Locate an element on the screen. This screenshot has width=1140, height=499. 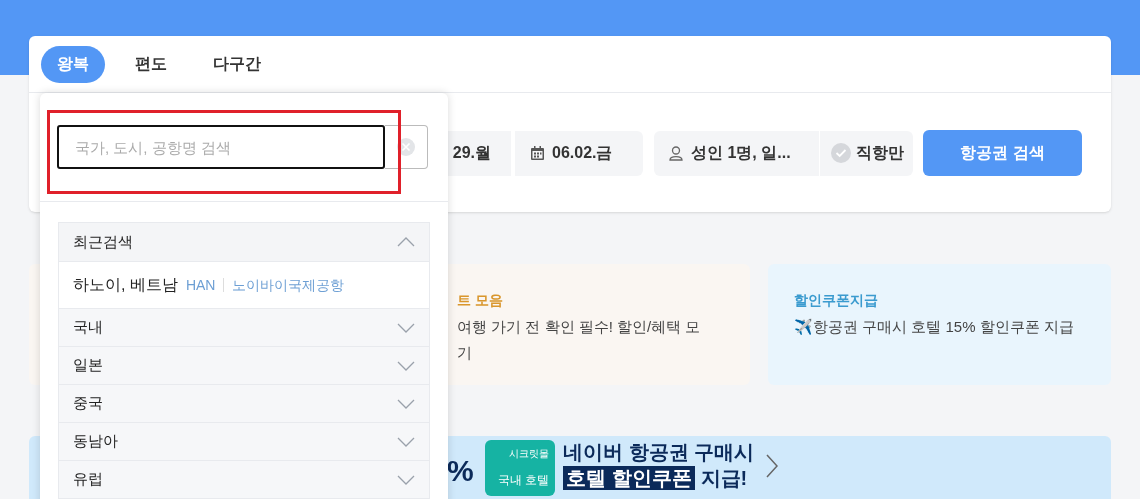
region-header: 중국 is located at coordinates (244, 404).